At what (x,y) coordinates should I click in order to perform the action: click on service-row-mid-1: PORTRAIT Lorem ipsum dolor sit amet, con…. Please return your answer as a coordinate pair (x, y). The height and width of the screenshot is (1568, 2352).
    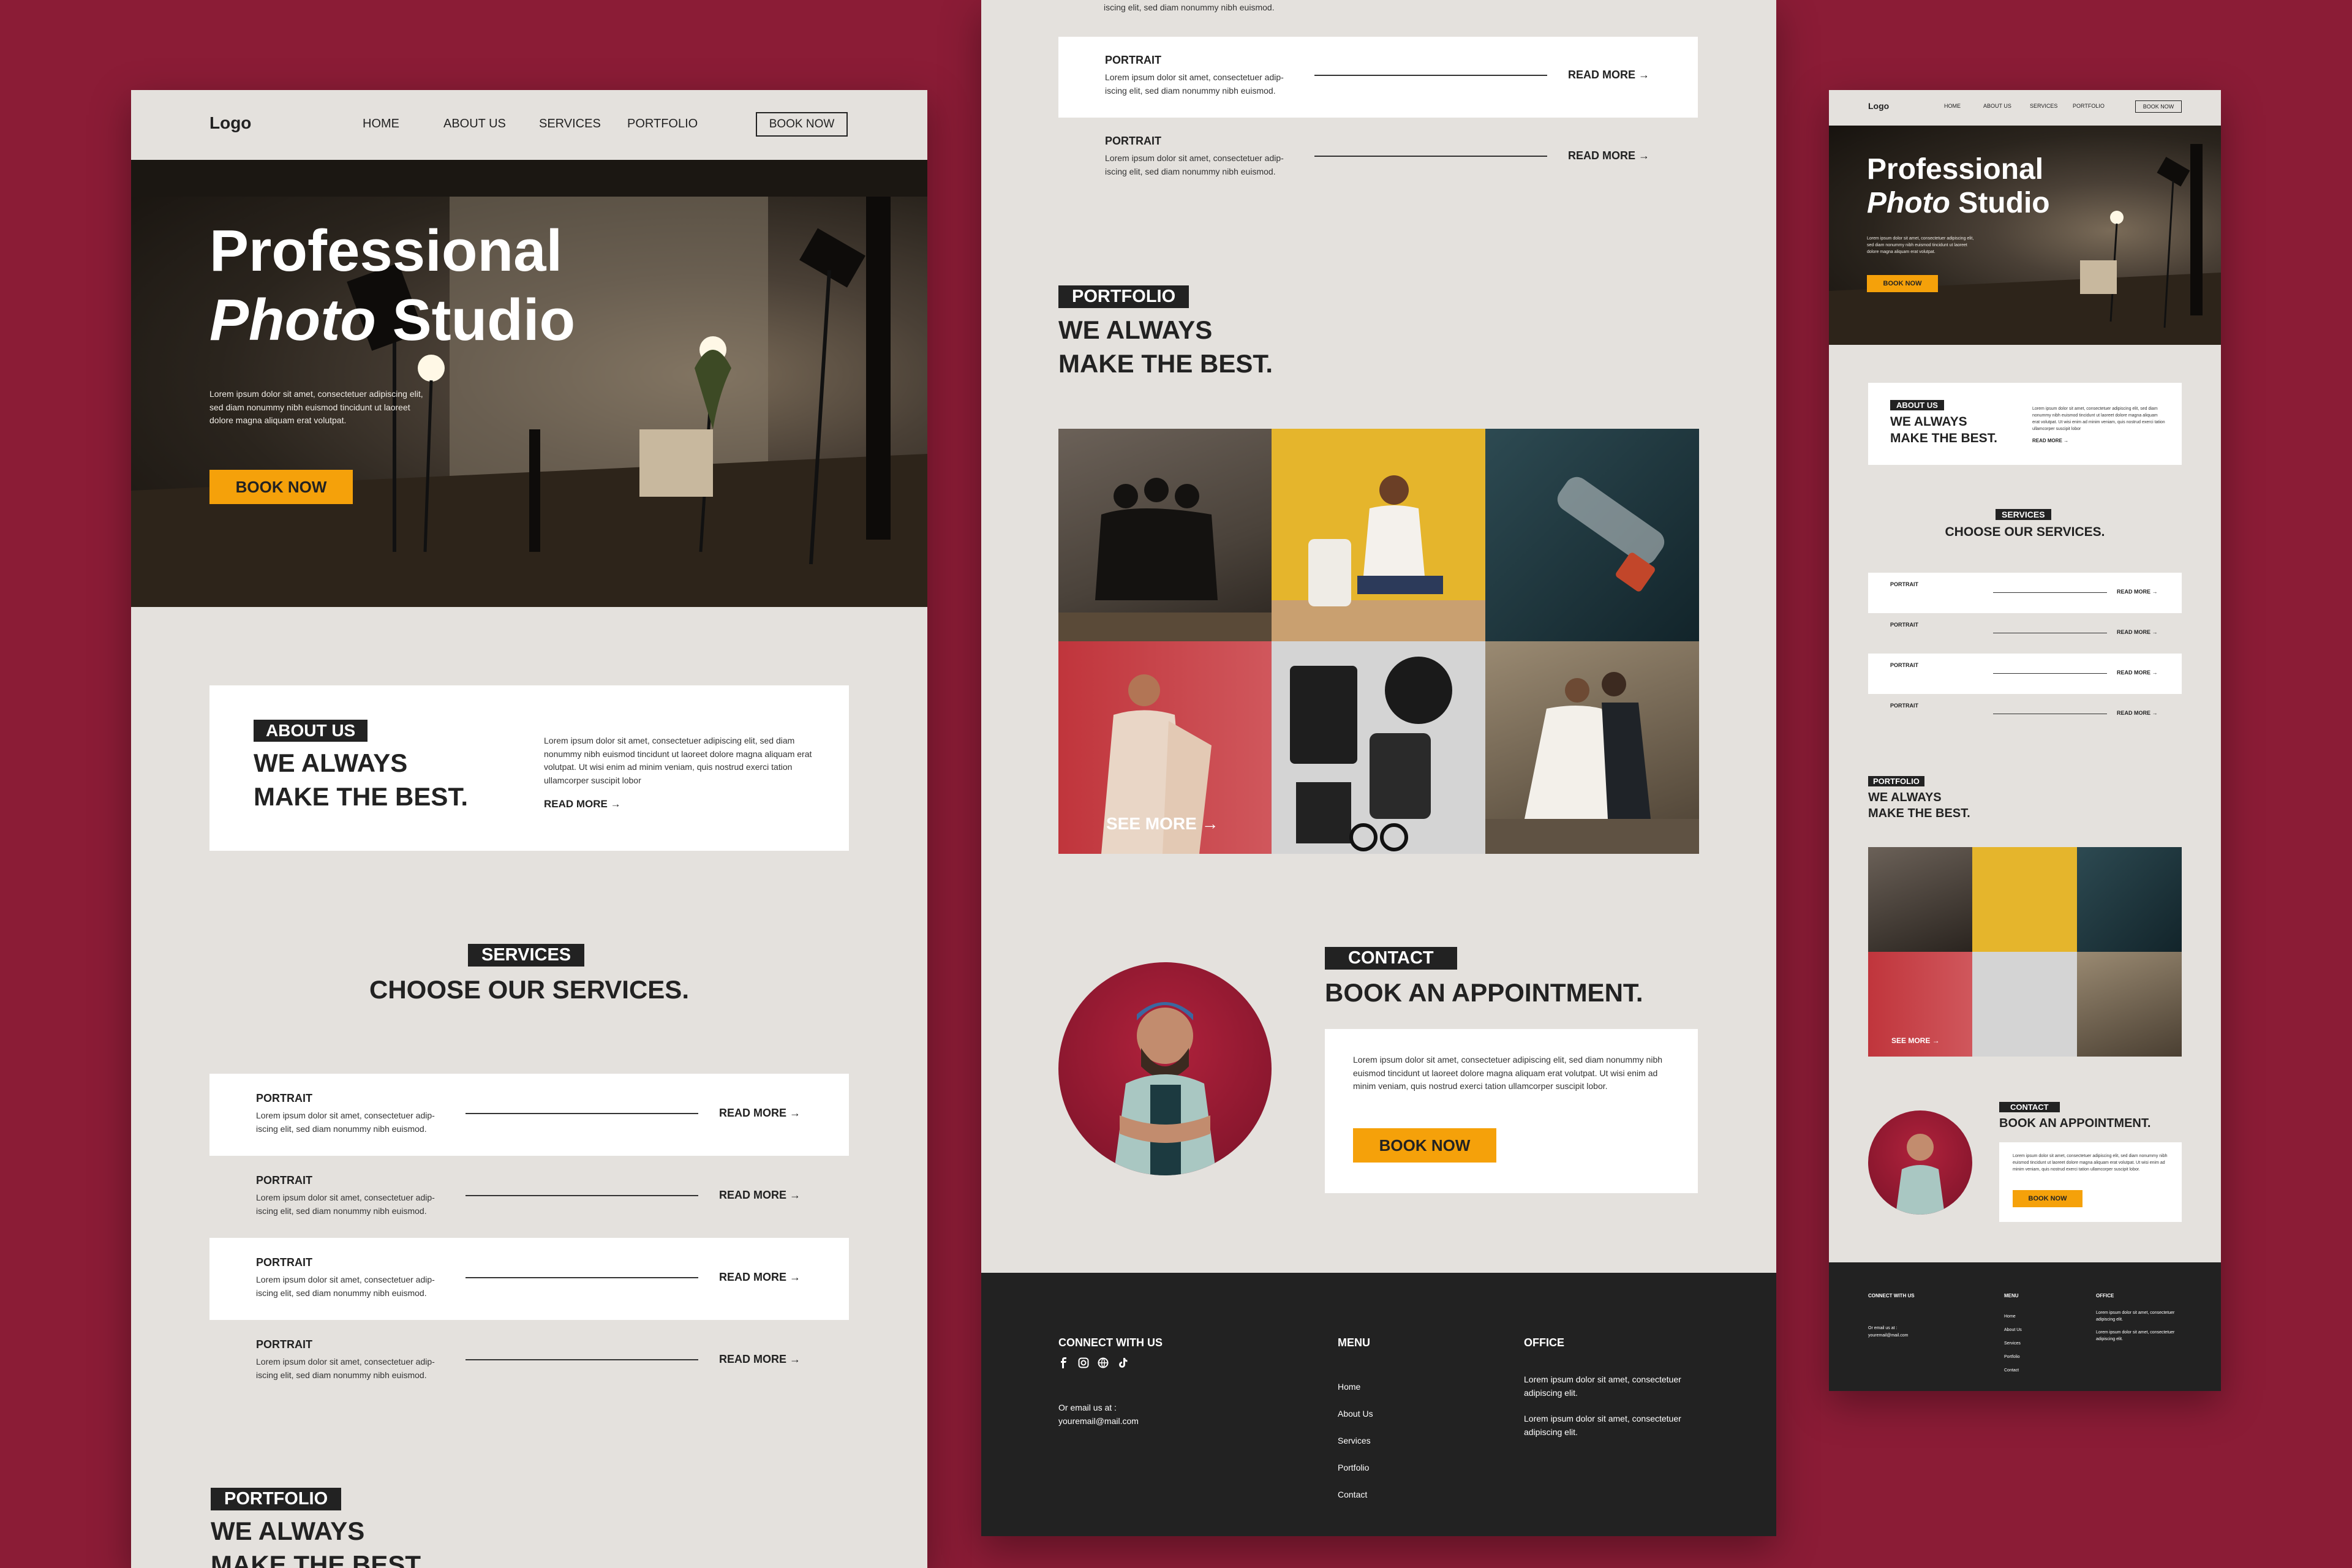
    Looking at the image, I should click on (1378, 78).